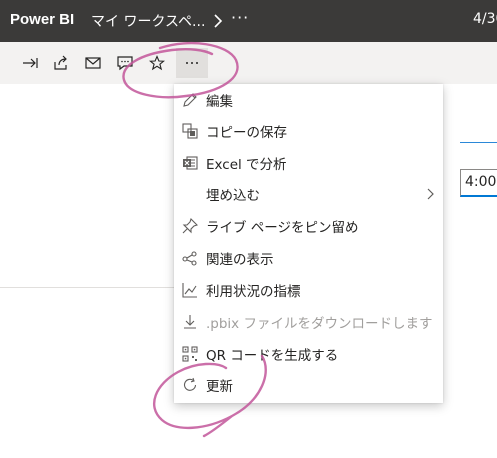 This screenshot has height=458, width=497. What do you see at coordinates (246, 133) in the screenshot?
I see `menu-item-label: コピーの保存` at bounding box center [246, 133].